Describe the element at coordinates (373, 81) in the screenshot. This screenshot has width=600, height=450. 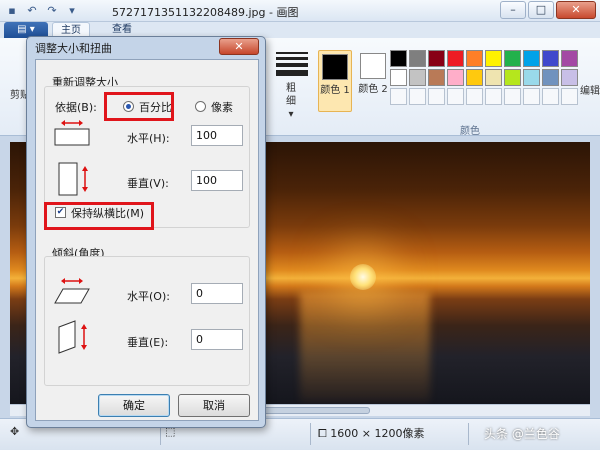
I see `color-2-button: 颜色 2` at that location.